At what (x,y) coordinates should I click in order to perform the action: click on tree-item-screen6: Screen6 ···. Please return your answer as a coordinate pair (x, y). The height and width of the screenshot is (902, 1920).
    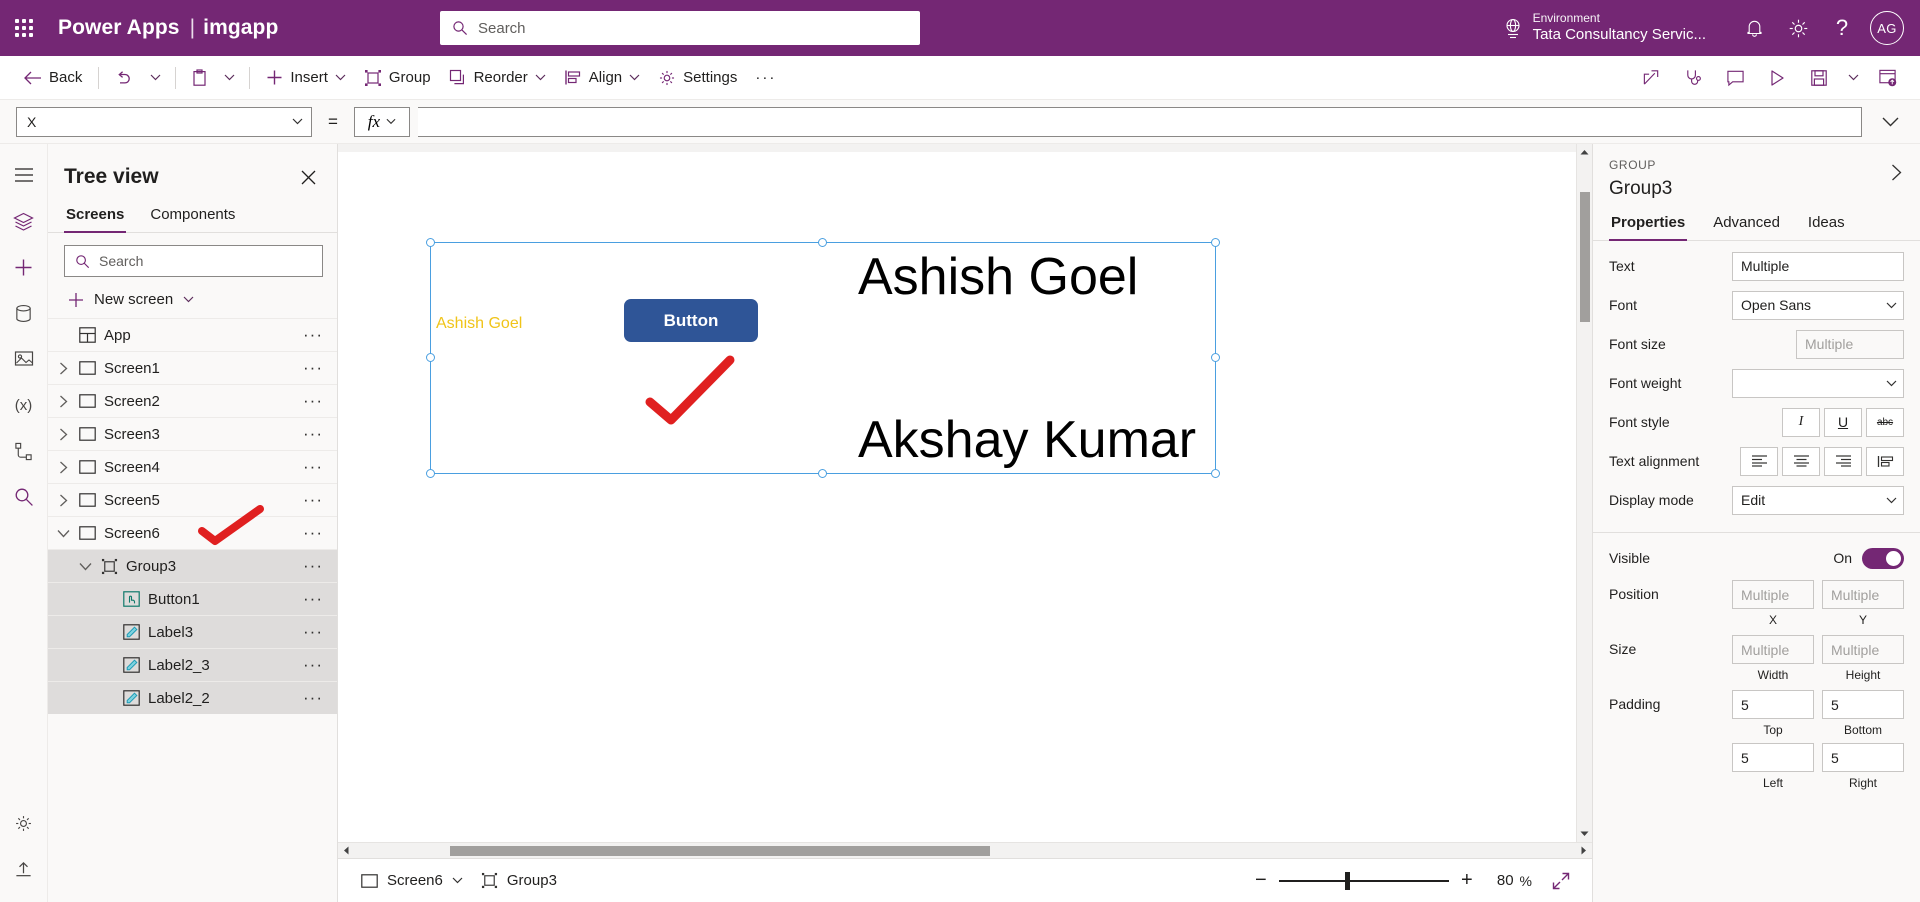
    Looking at the image, I should click on (192, 532).